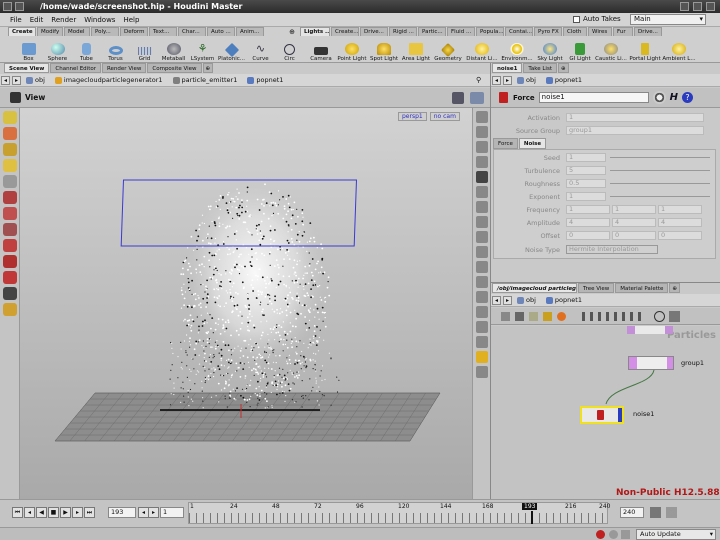  I want to click on view-tool-icon, so click(15, 97).